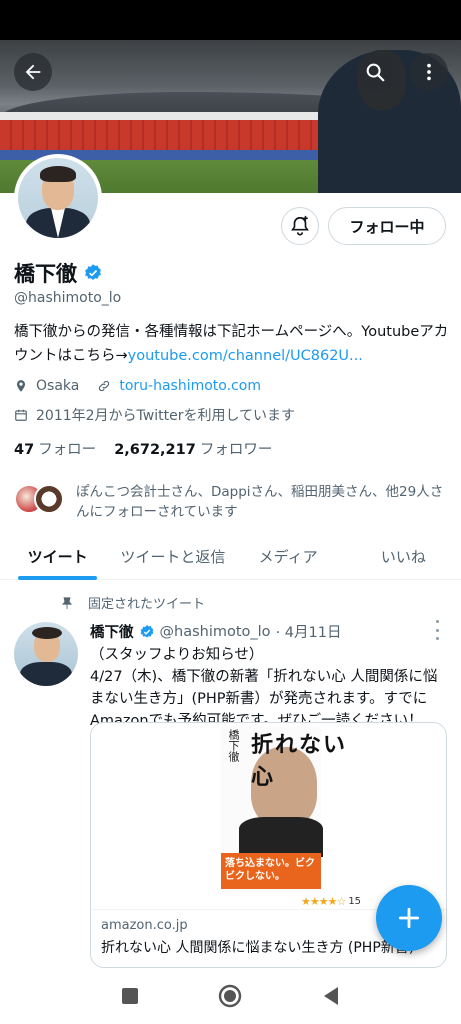 Image resolution: width=461 pixels, height=1024 pixels. Describe the element at coordinates (230, 20) in the screenshot. I see `status-bar` at that location.